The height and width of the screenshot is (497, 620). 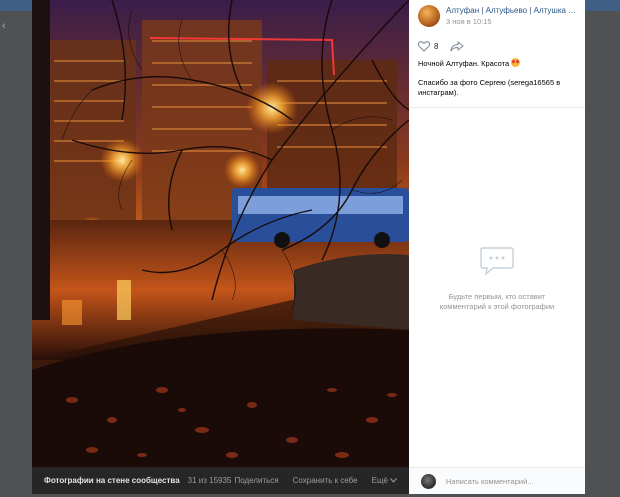 I want to click on user-avatar, so click(x=428, y=481).